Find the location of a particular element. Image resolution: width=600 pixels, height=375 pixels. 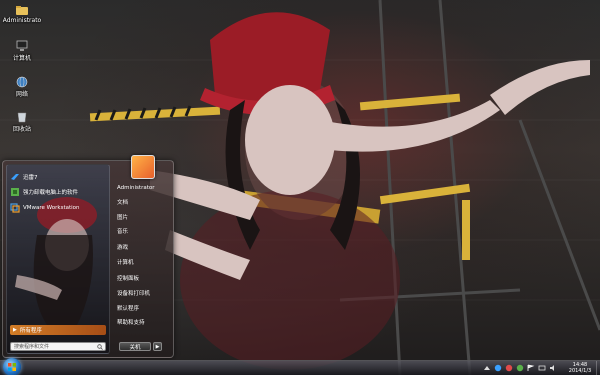

pinned-item-uninstall: 强力卸载电脑上的软件 is located at coordinates (58, 192).